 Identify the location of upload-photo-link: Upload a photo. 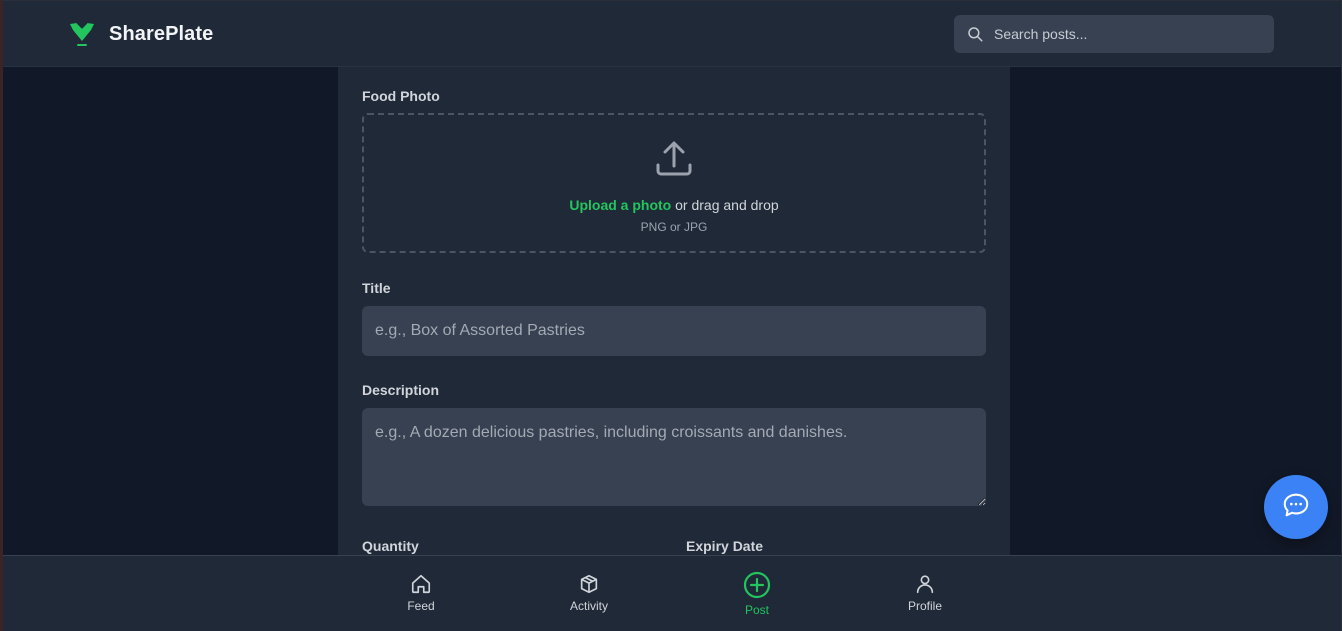
(620, 205).